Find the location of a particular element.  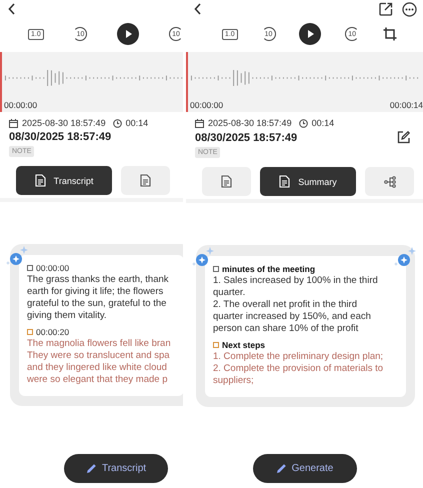

crop-icon is located at coordinates (390, 34).